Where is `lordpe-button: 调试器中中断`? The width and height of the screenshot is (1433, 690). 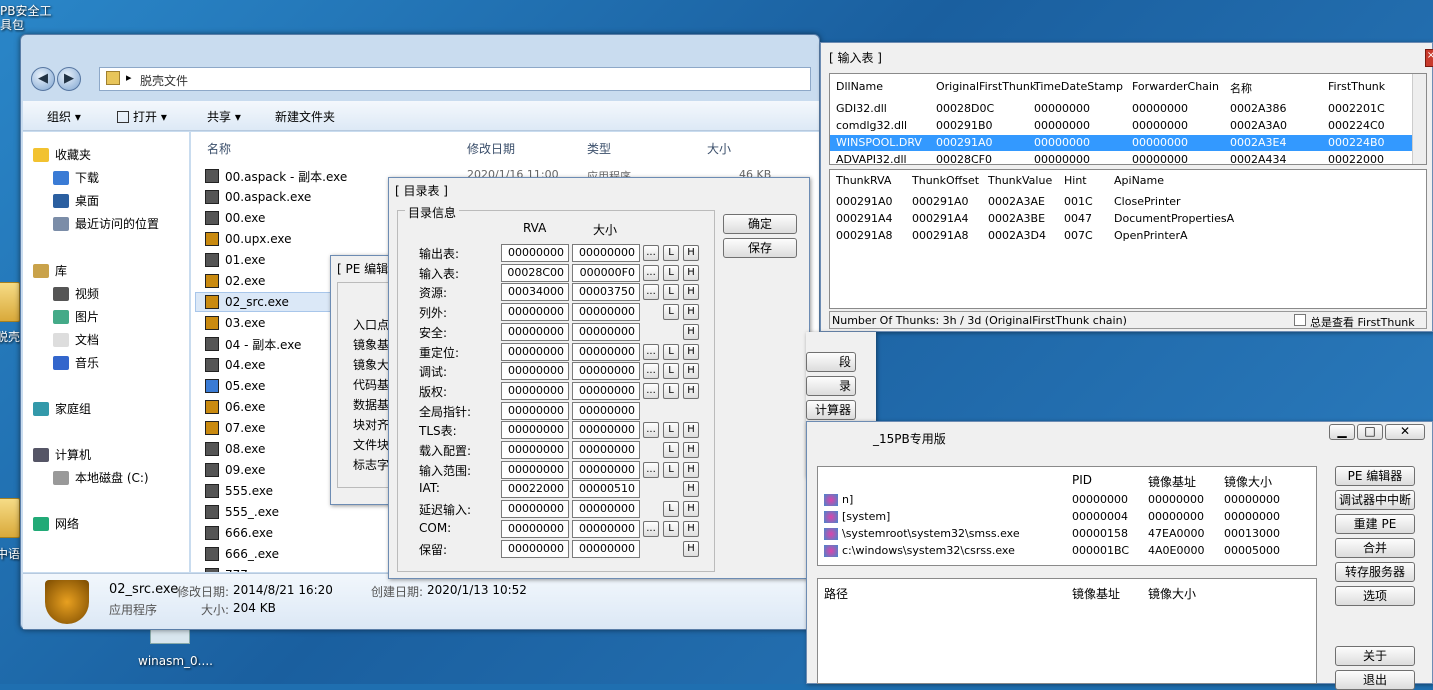 lordpe-button: 调试器中中断 is located at coordinates (1375, 500).